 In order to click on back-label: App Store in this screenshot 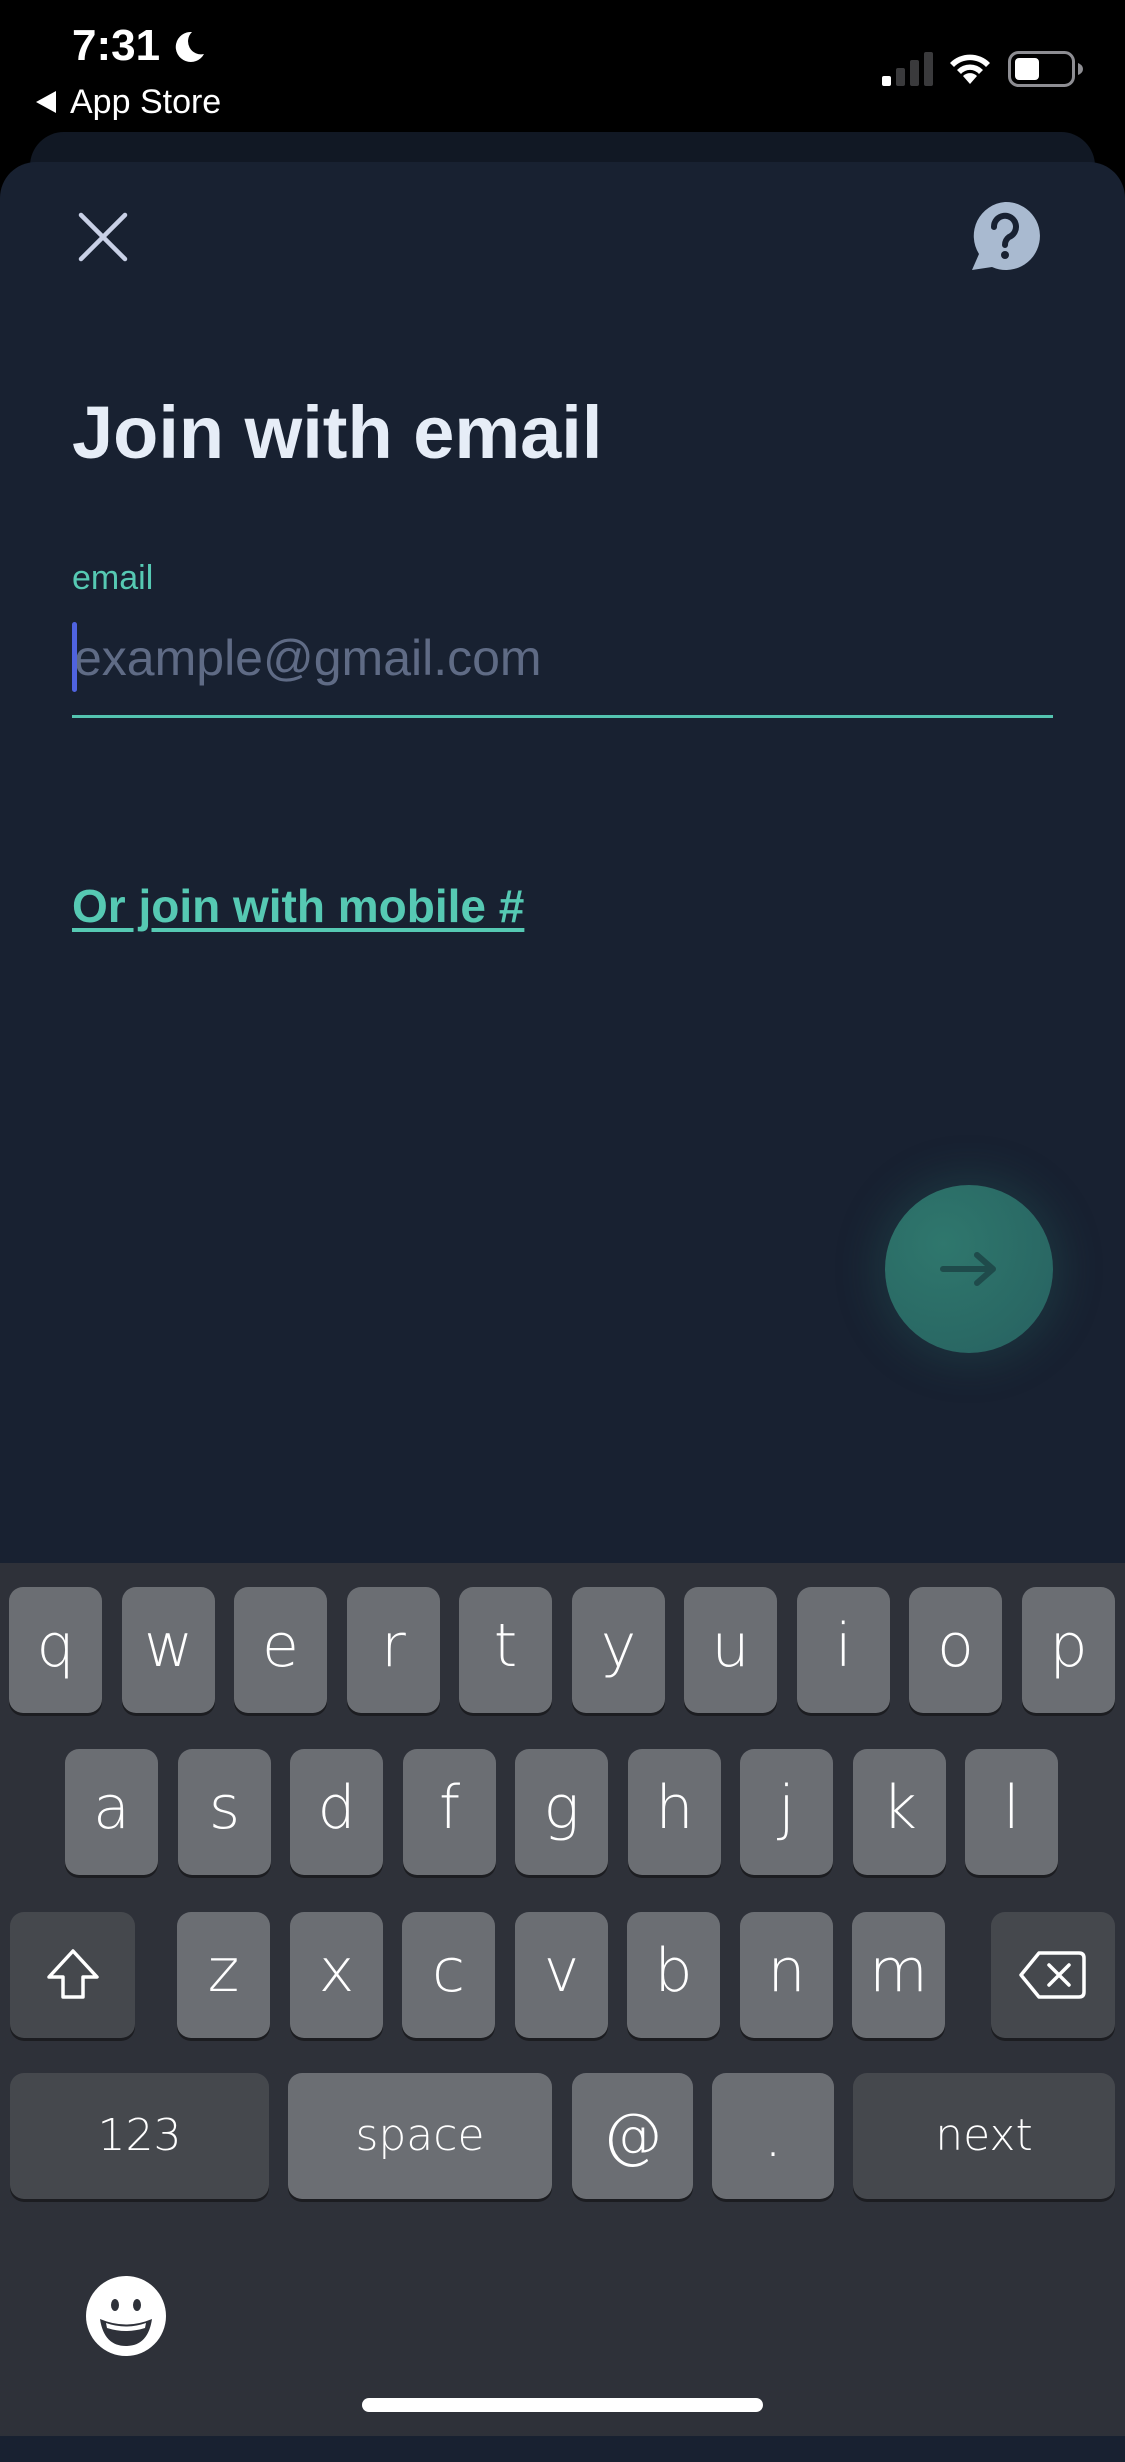, I will do `click(146, 101)`.